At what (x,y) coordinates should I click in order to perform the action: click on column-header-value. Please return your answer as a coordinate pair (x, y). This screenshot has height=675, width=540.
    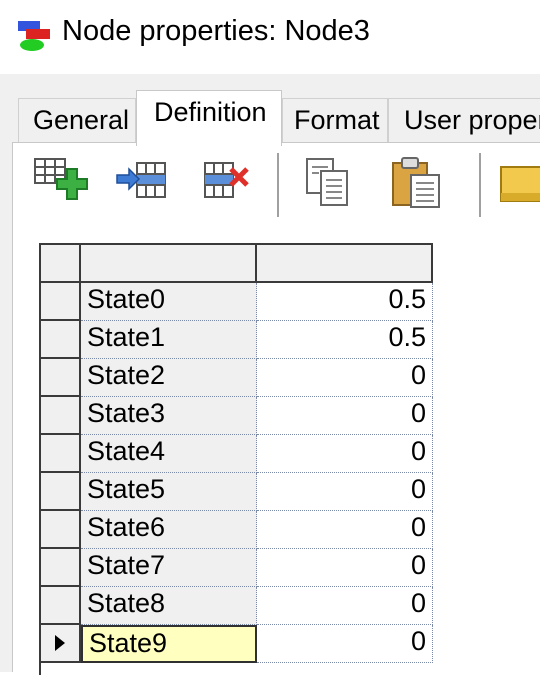
    Looking at the image, I should click on (345, 264).